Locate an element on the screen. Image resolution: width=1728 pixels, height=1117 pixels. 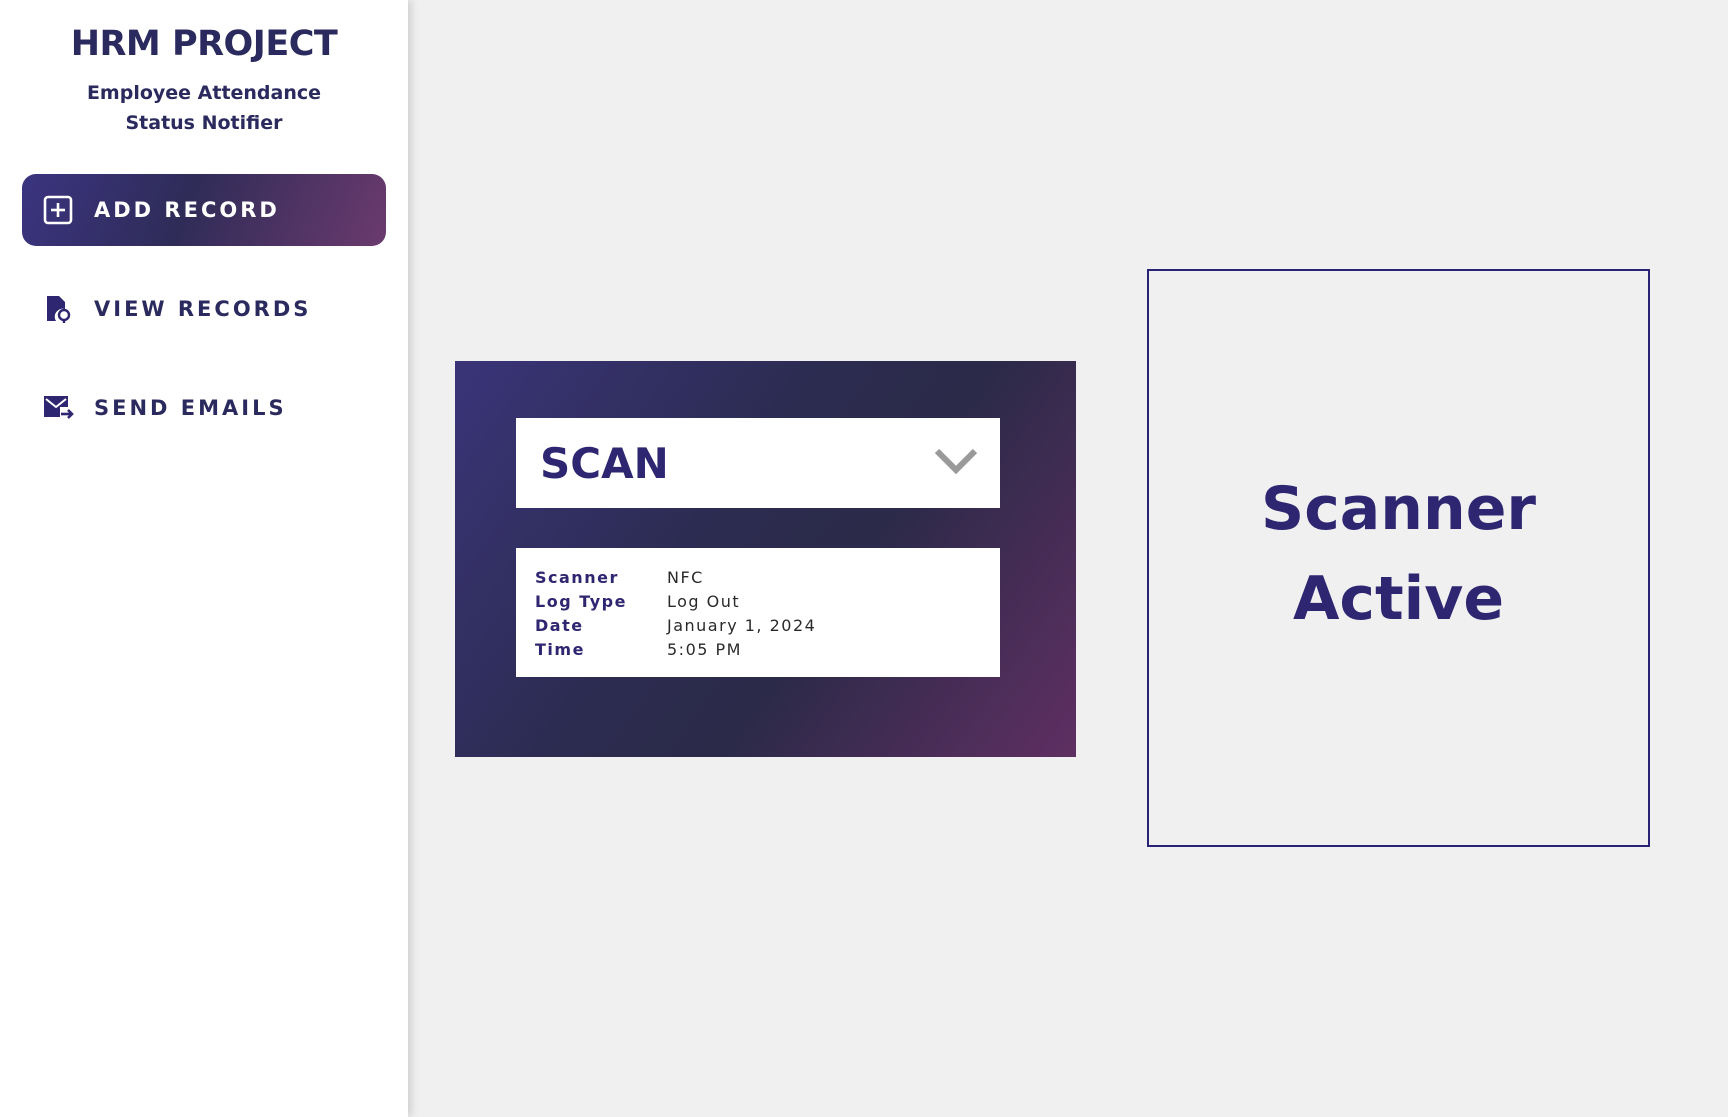
plus-square-icon is located at coordinates (58, 210).